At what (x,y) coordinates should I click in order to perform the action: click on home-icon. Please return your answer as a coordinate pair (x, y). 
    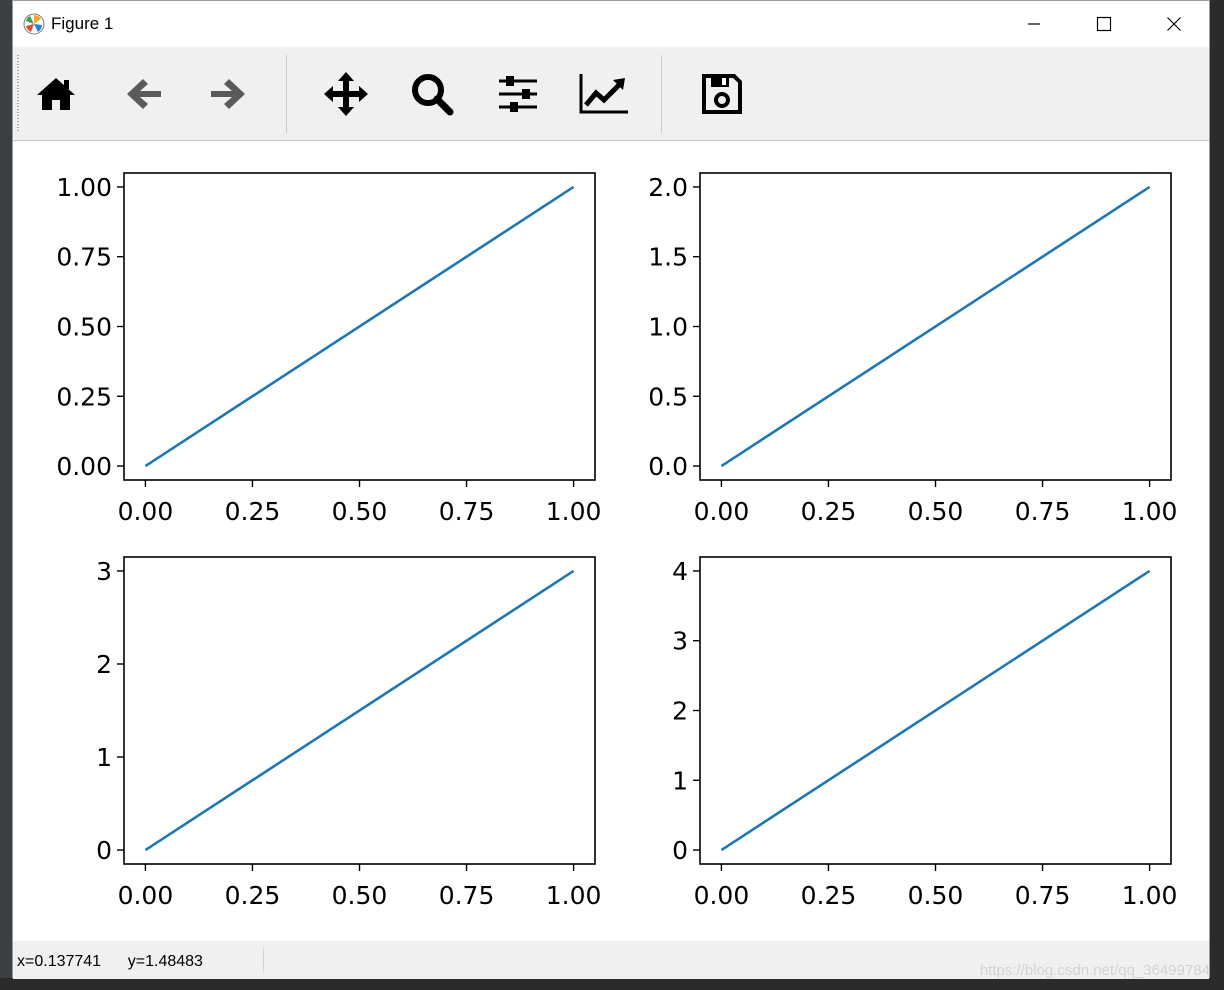
    Looking at the image, I should click on (56, 94).